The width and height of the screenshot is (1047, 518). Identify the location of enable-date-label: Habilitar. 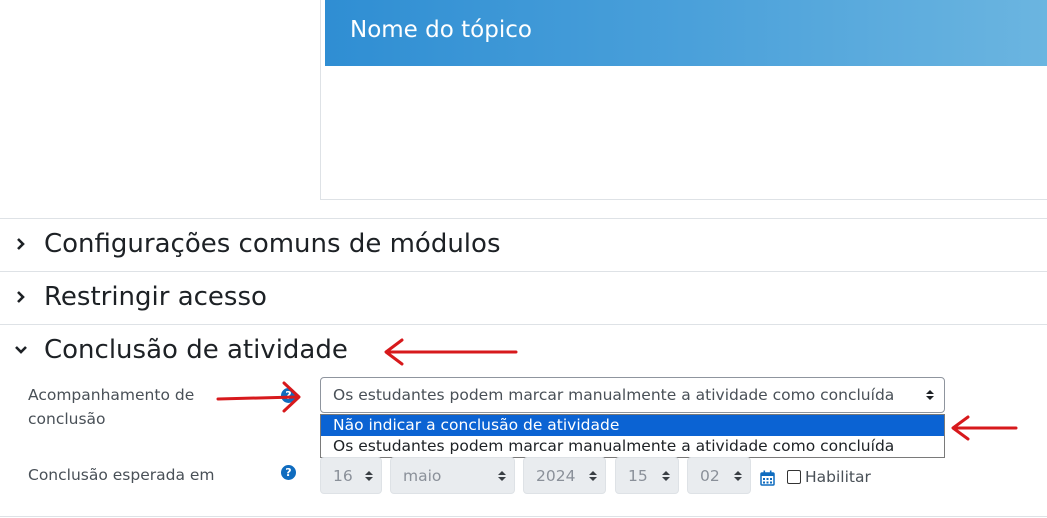
(838, 477).